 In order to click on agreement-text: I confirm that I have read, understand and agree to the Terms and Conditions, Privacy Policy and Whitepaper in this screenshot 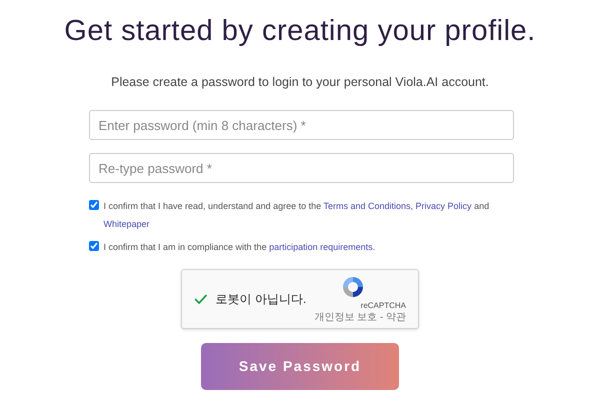, I will do `click(297, 216)`.